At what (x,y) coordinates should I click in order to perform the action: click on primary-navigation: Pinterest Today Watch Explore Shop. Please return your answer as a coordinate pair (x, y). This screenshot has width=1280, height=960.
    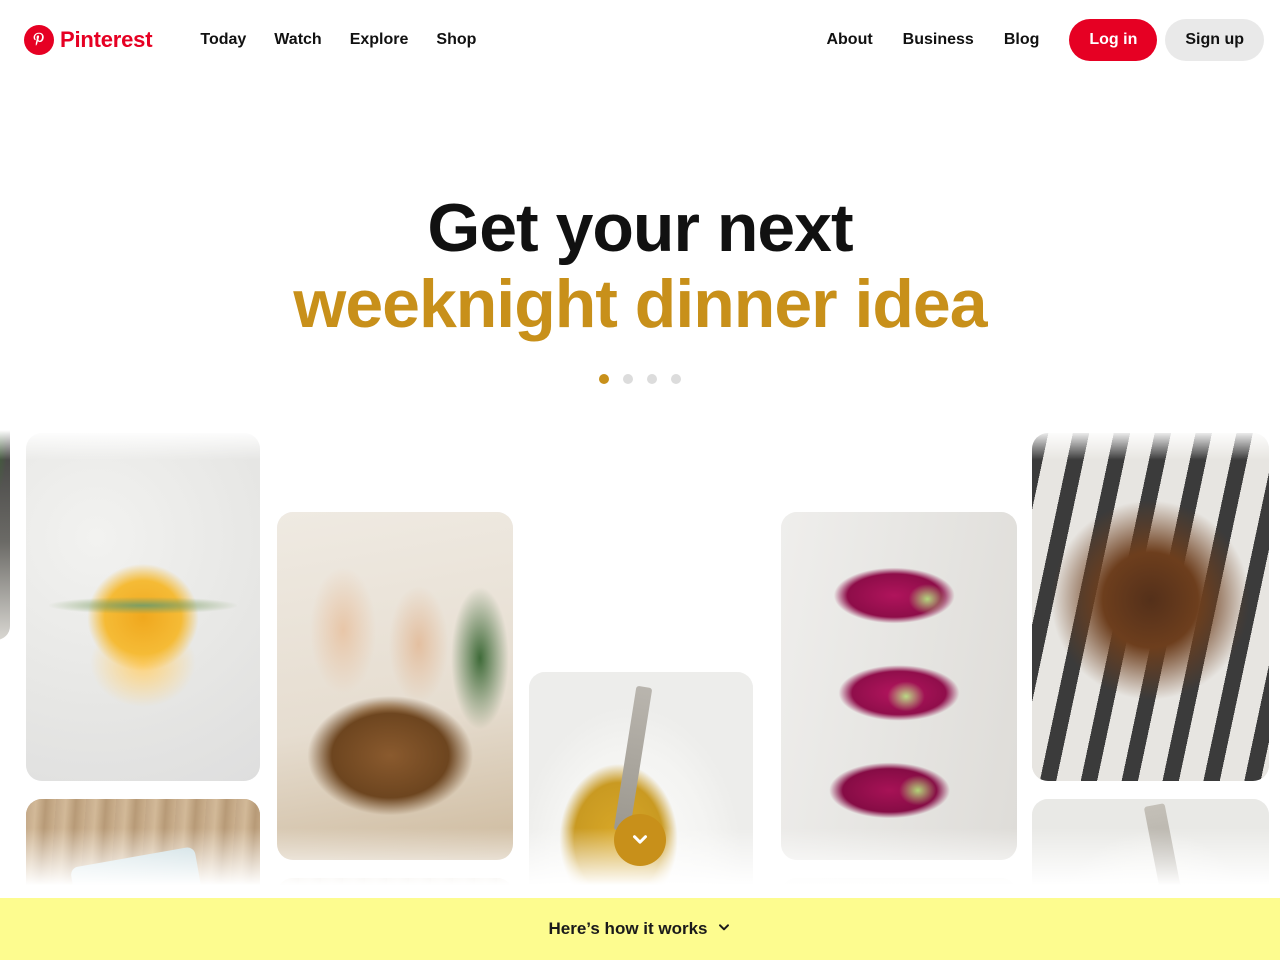
    Looking at the image, I should click on (257, 40).